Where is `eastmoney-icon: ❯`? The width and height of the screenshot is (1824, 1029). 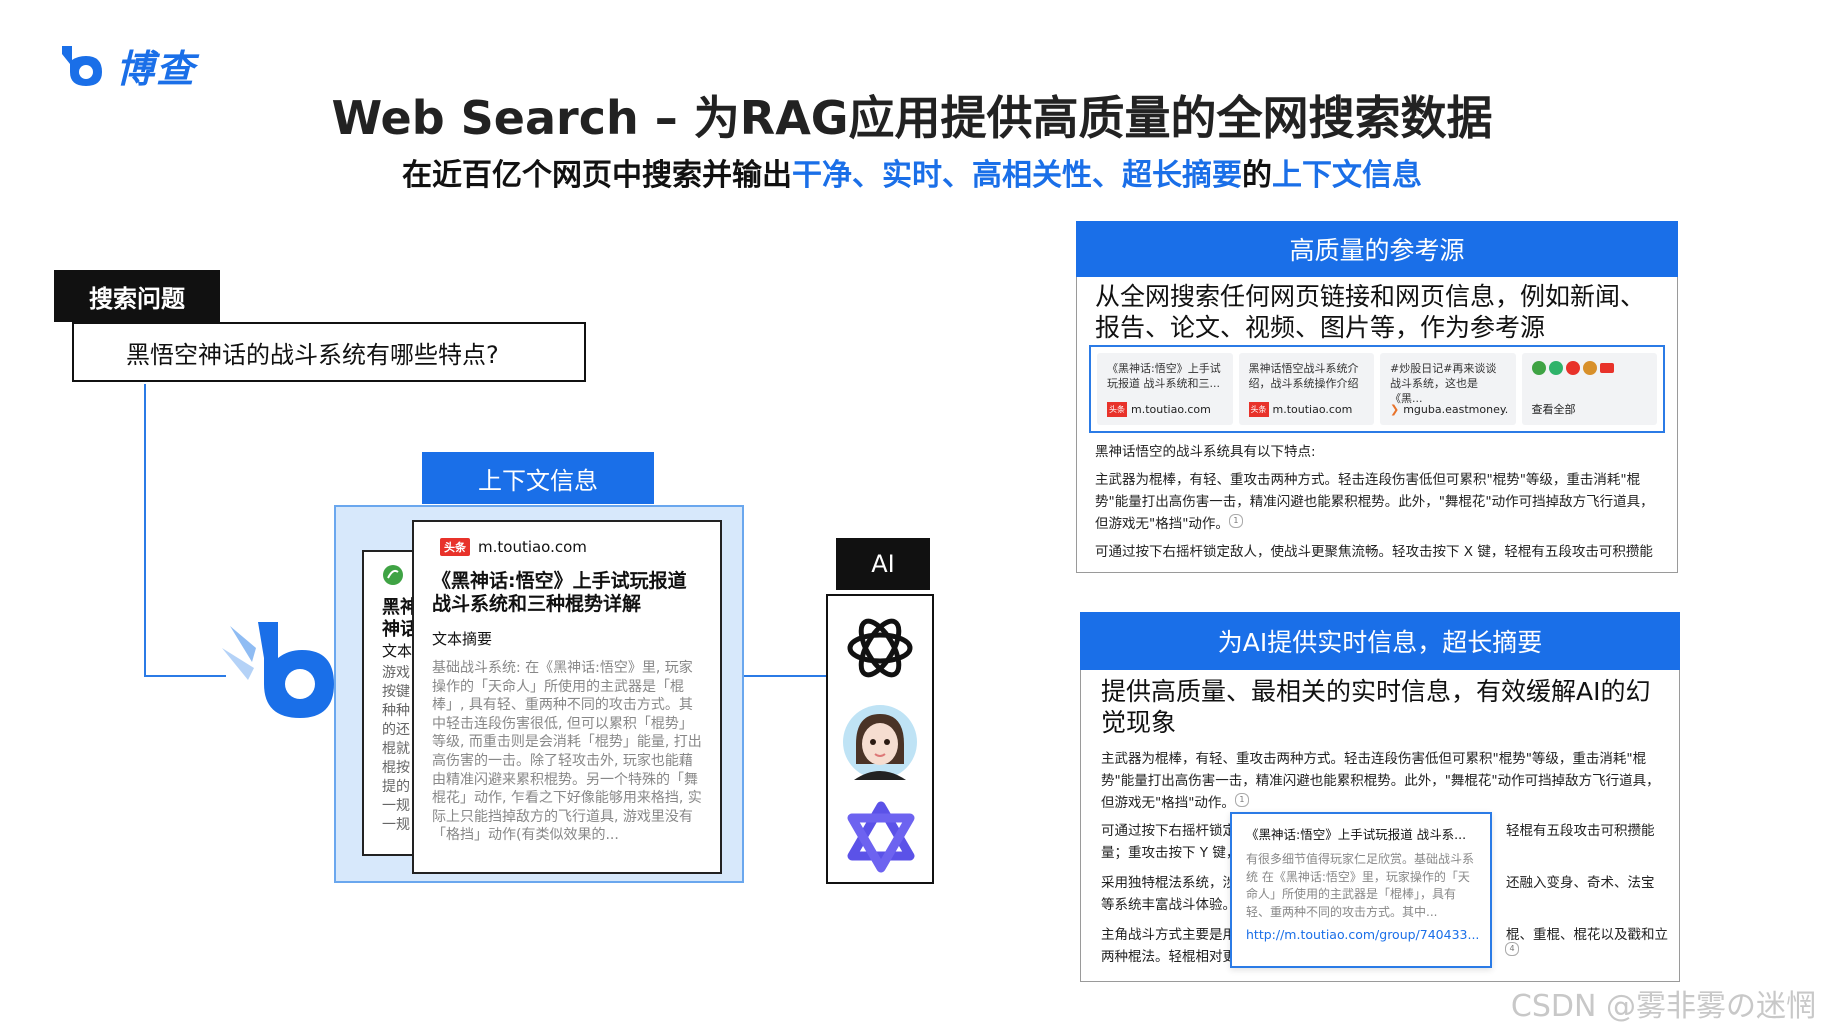
eastmoney-icon: ❯ is located at coordinates (1395, 409).